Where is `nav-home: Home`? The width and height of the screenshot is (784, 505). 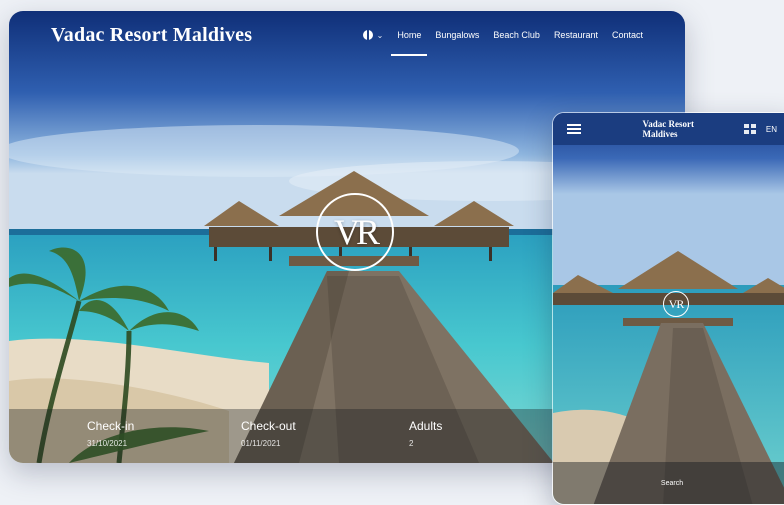
nav-home: Home is located at coordinates (409, 41).